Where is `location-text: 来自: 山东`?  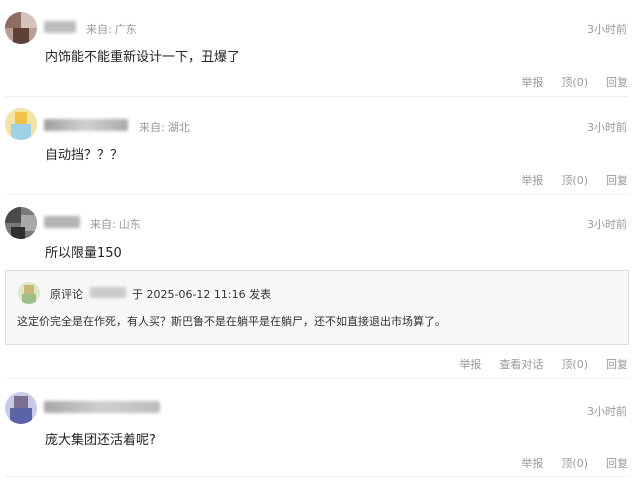
location-text: 来自: 山东 is located at coordinates (115, 224).